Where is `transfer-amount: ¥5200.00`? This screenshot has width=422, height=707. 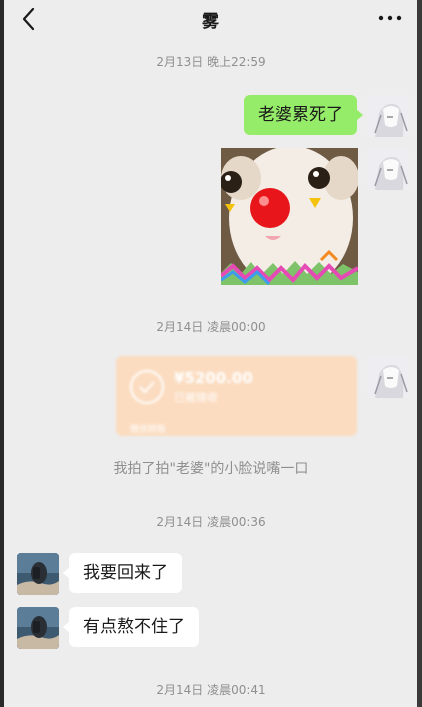
transfer-amount: ¥5200.00 is located at coordinates (213, 378).